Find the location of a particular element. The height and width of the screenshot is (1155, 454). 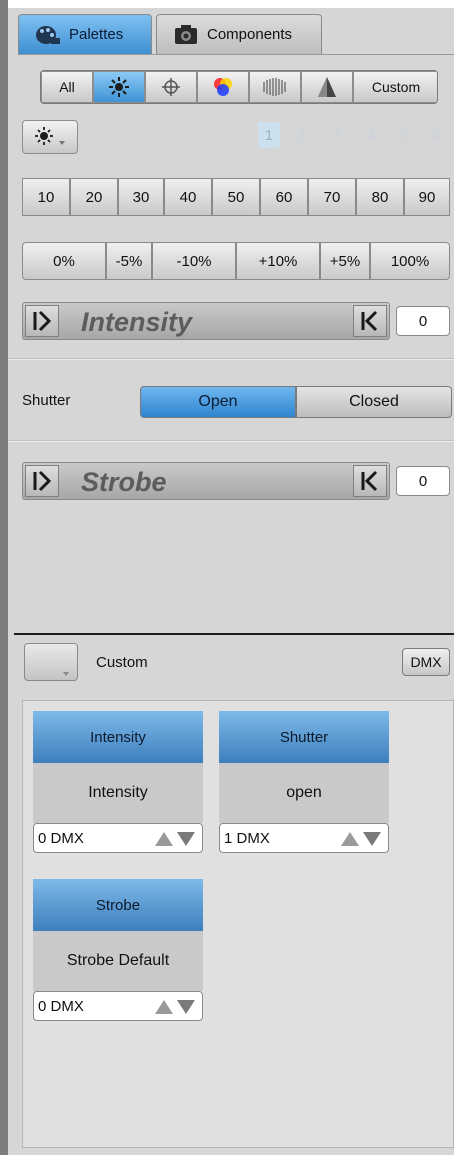

level-60-button: 60 is located at coordinates (284, 197).